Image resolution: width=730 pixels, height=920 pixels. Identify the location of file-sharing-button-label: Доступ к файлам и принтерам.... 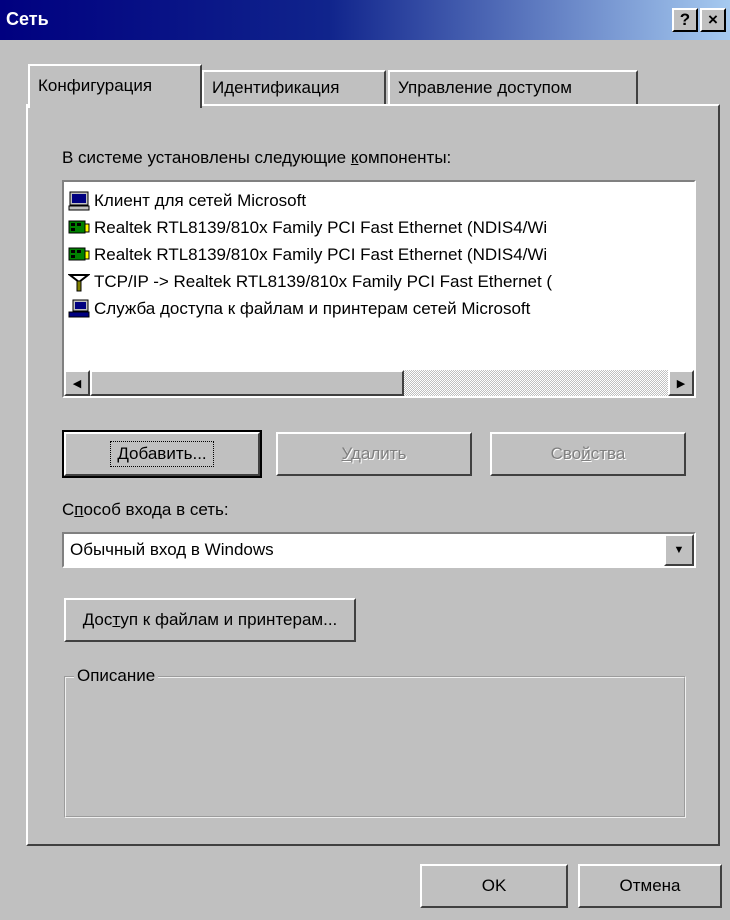
(210, 619).